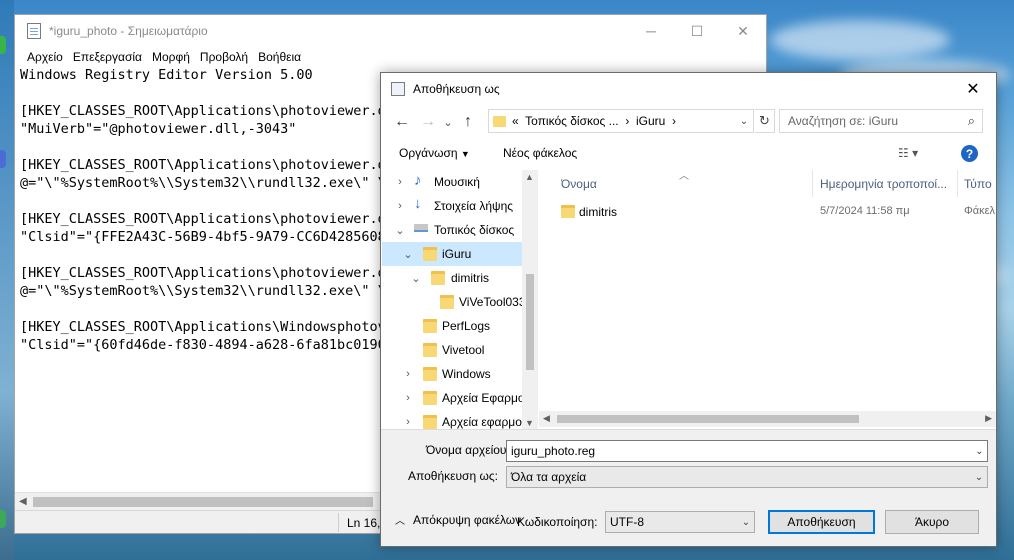 Image resolution: width=1014 pixels, height=560 pixels. What do you see at coordinates (697, 31) in the screenshot?
I see `maximize-button: ☐` at bounding box center [697, 31].